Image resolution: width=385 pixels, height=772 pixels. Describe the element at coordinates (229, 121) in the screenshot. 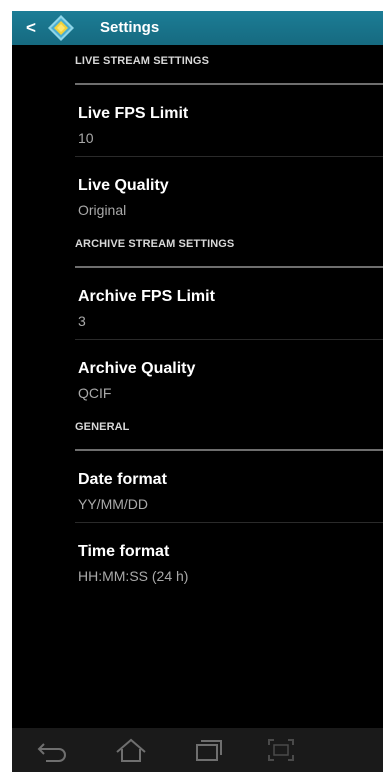

I see `pref-live-fps-limit: Live FPS Limit 10` at that location.